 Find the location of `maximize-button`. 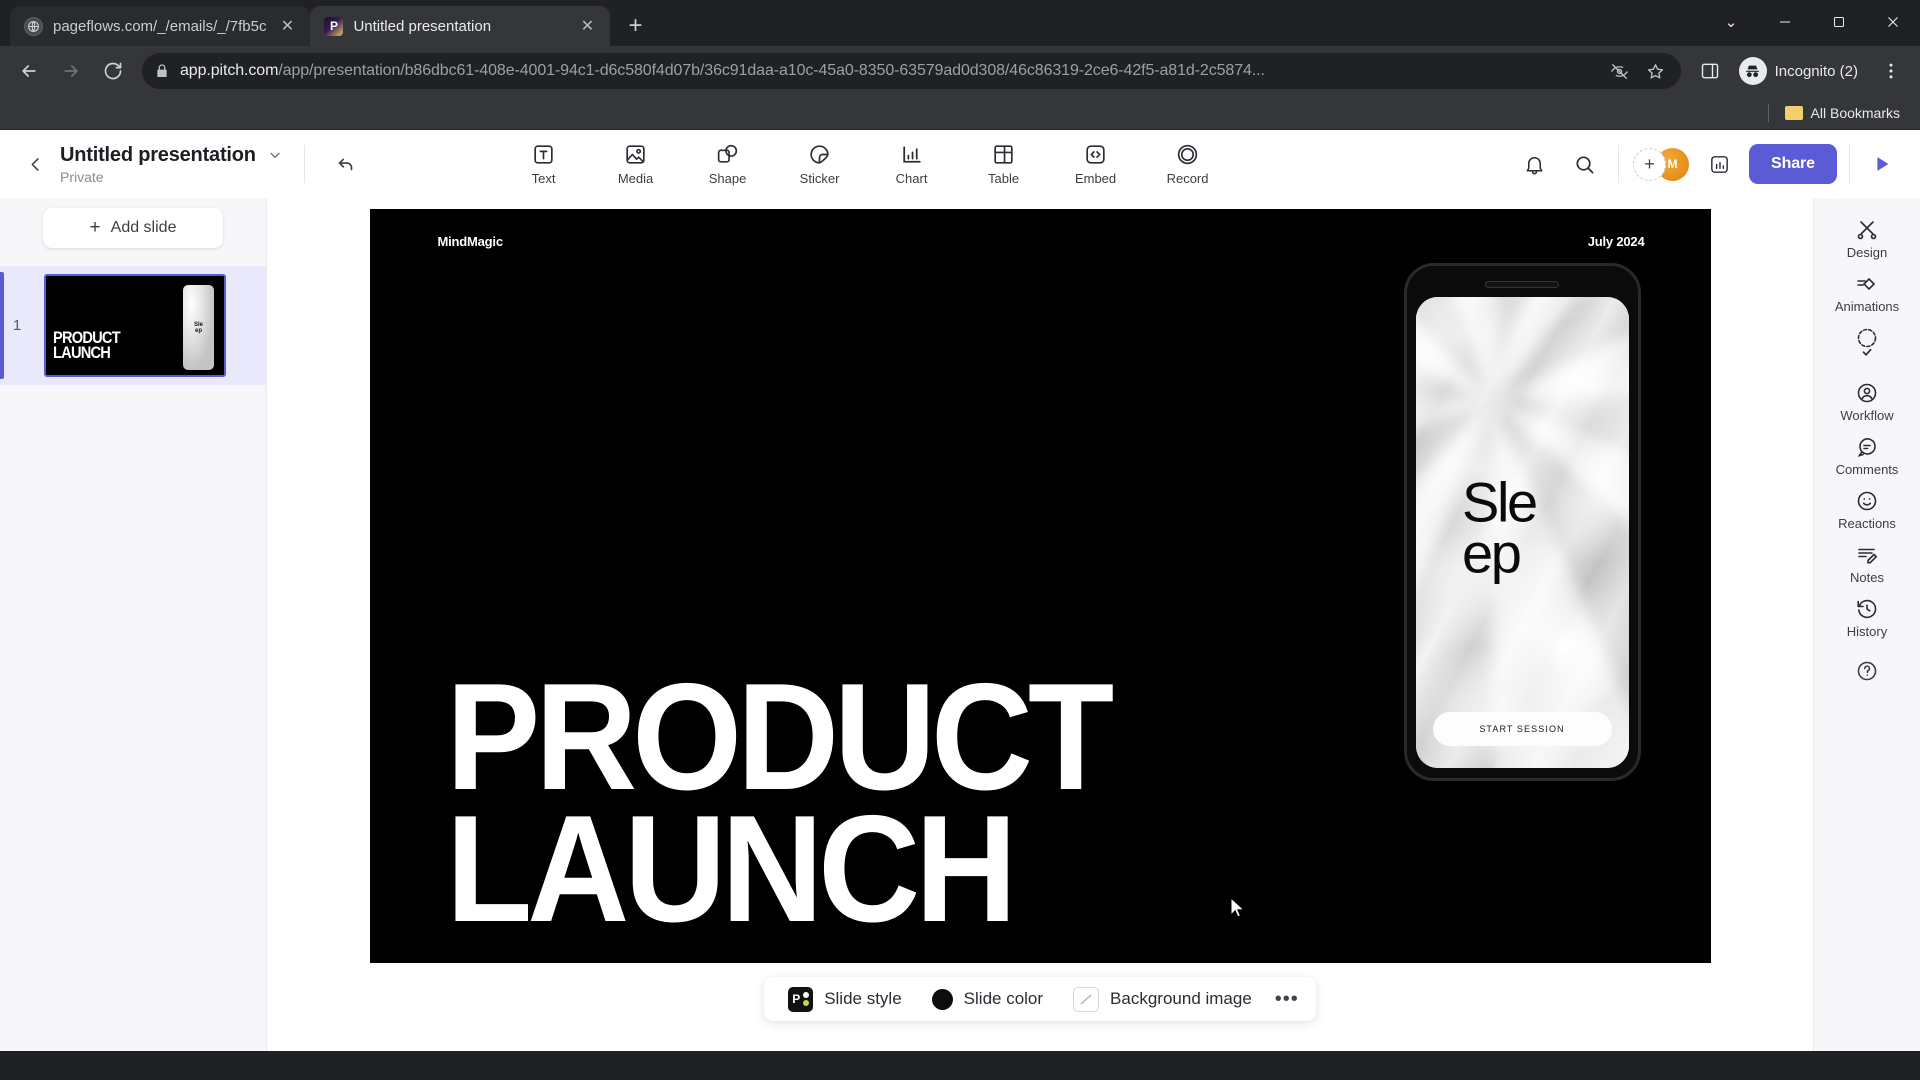

maximize-button is located at coordinates (1839, 22).